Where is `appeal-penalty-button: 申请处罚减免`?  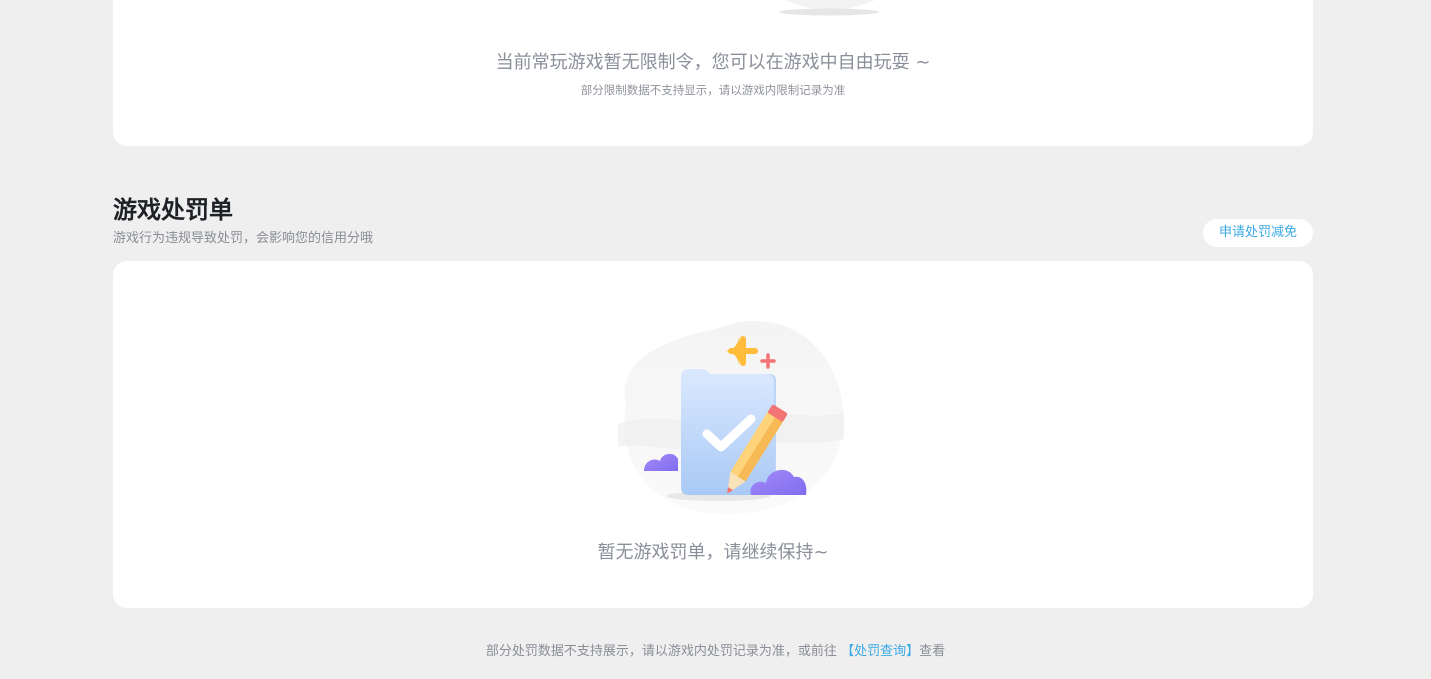
appeal-penalty-button: 申请处罚减免 is located at coordinates (1258, 233).